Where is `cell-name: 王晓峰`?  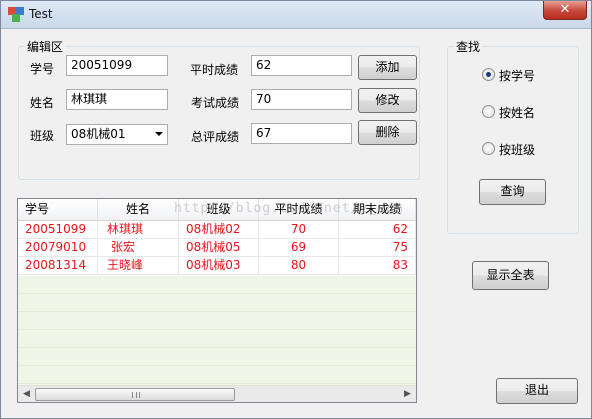
cell-name: 王晓峰 is located at coordinates (138, 265).